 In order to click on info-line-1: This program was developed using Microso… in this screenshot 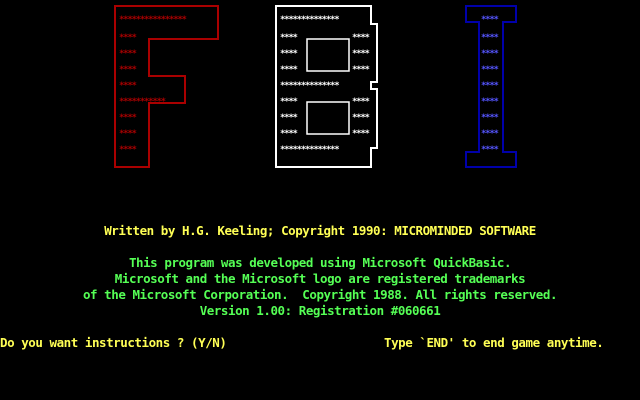, I will do `click(320, 262)`.